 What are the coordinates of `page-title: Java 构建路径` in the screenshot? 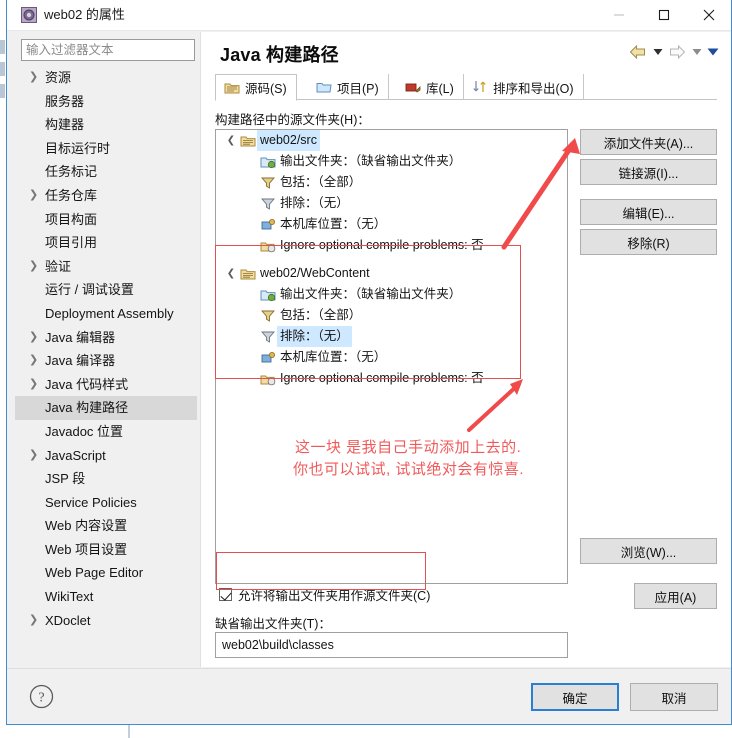 It's located at (279, 55).